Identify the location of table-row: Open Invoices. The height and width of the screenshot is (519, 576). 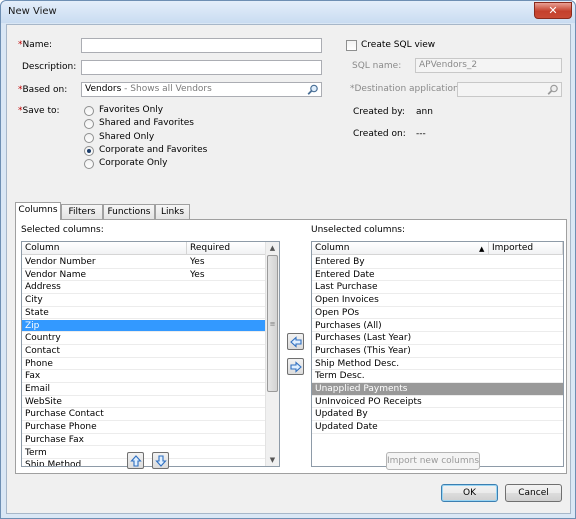
(437, 300).